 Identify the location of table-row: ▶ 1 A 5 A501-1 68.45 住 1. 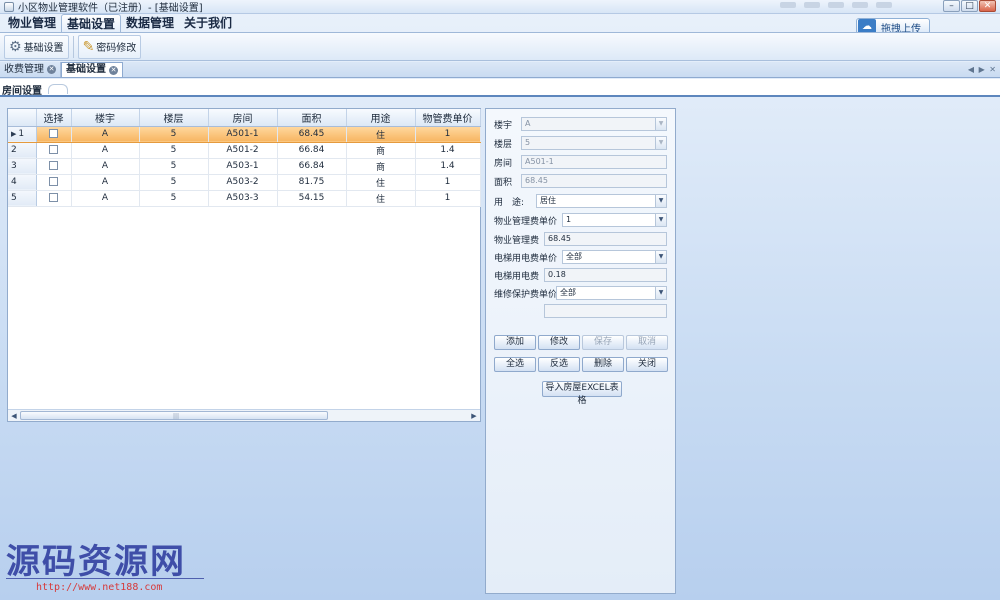
(244, 134).